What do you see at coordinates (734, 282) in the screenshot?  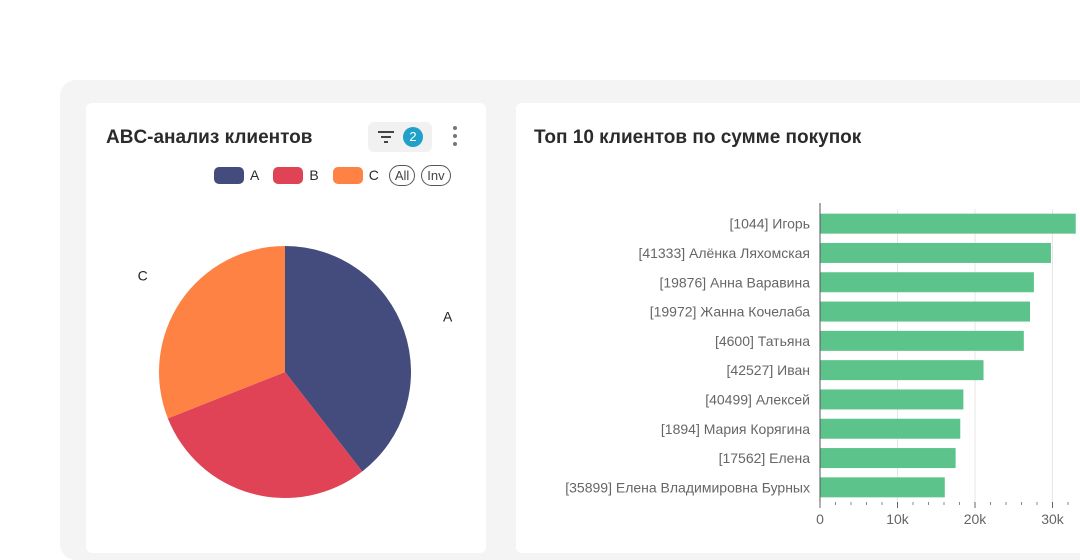 I see `category-label: [19876] Анна Варавина` at bounding box center [734, 282].